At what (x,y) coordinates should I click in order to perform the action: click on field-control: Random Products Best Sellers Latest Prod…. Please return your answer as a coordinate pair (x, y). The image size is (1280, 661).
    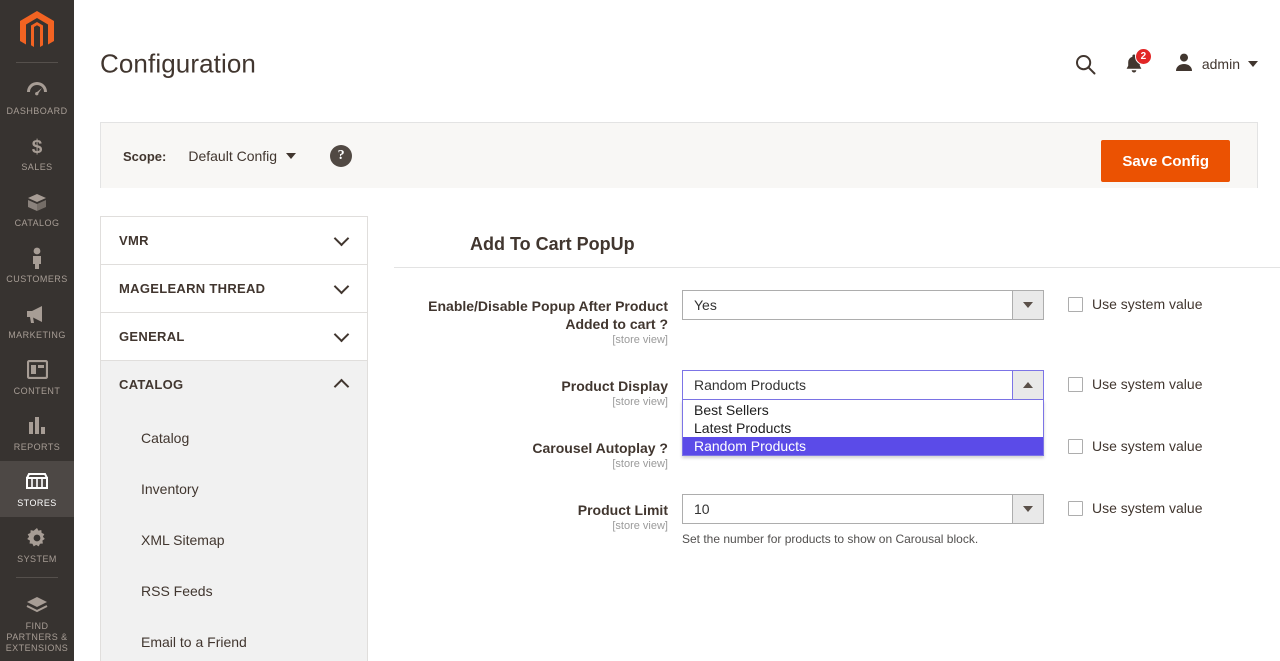
    Looking at the image, I should click on (942, 413).